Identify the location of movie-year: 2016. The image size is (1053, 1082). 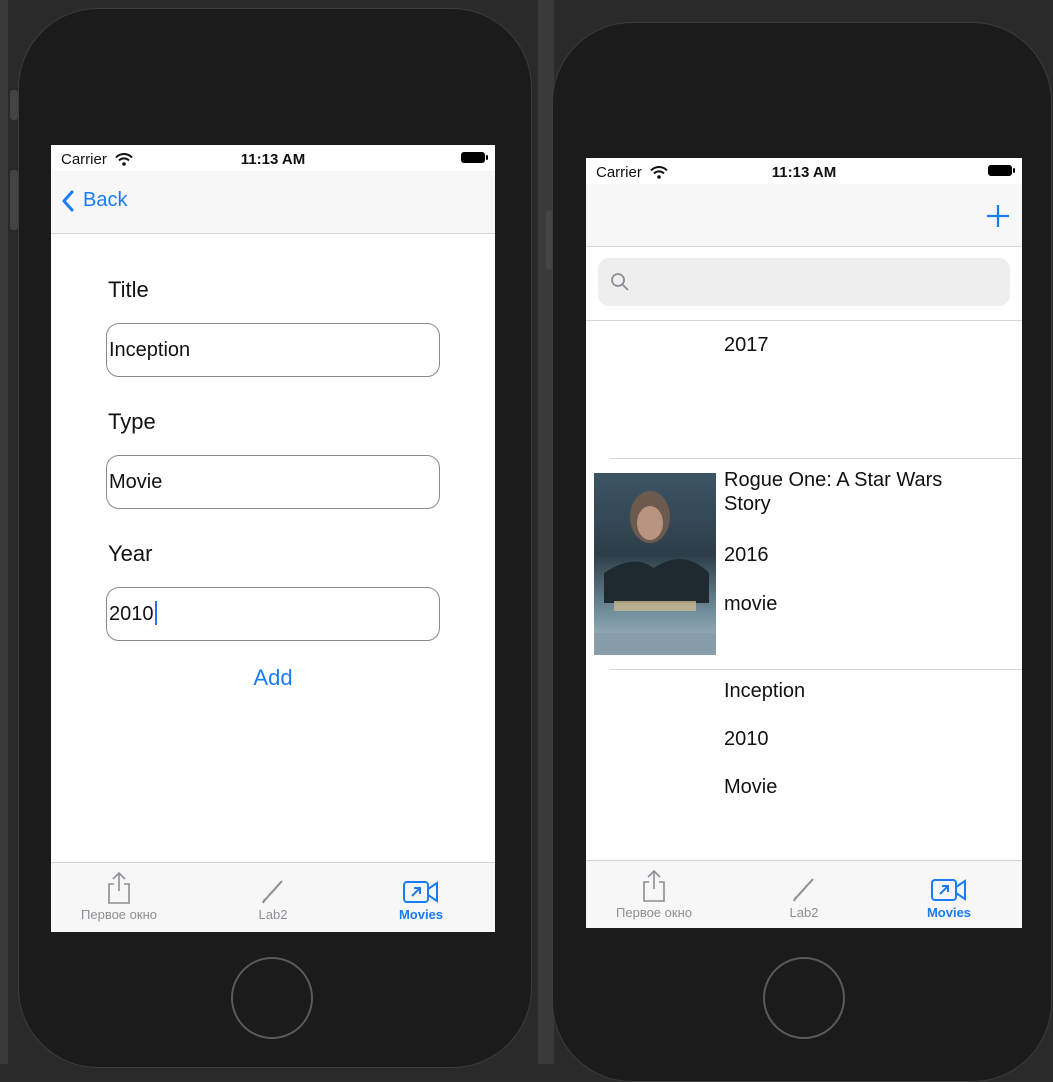
(746, 555).